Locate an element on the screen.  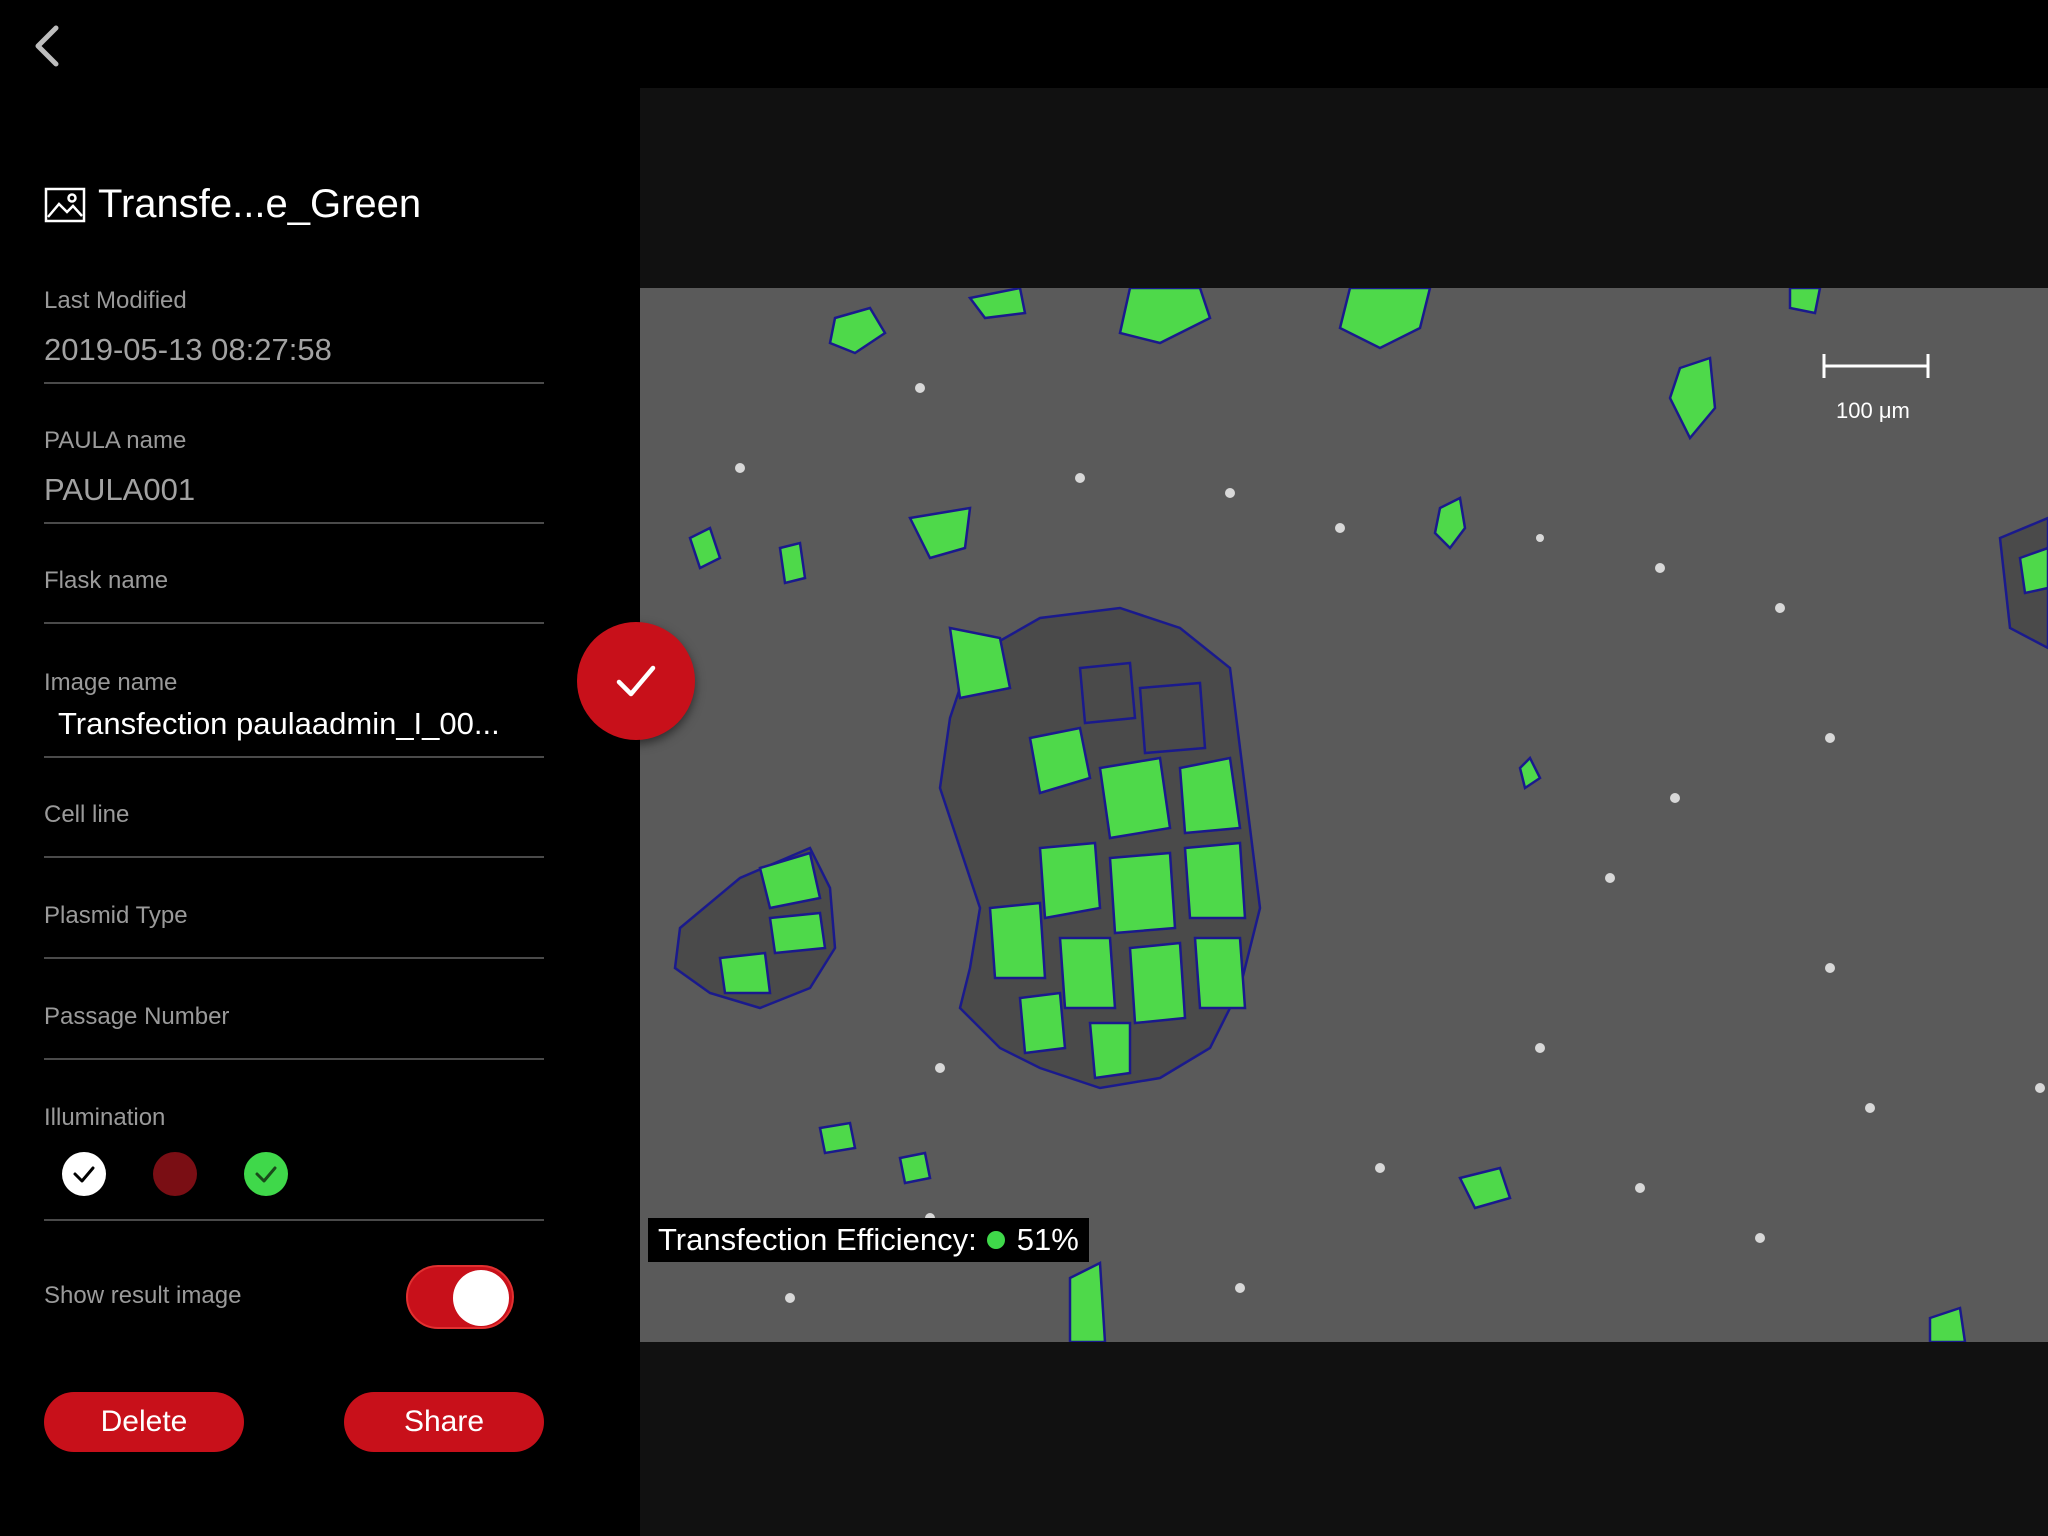
field-last-modified: Last Modified 2019-05-13 08:27:58 is located at coordinates (294, 333).